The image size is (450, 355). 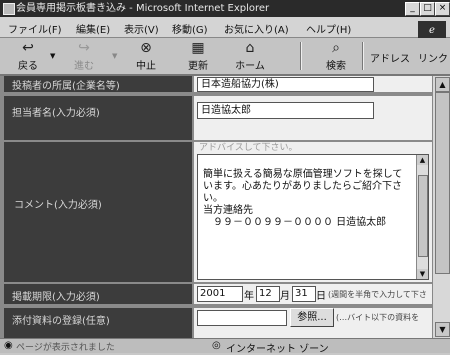 I want to click on status-page-icon: ◉, so click(x=8, y=345).